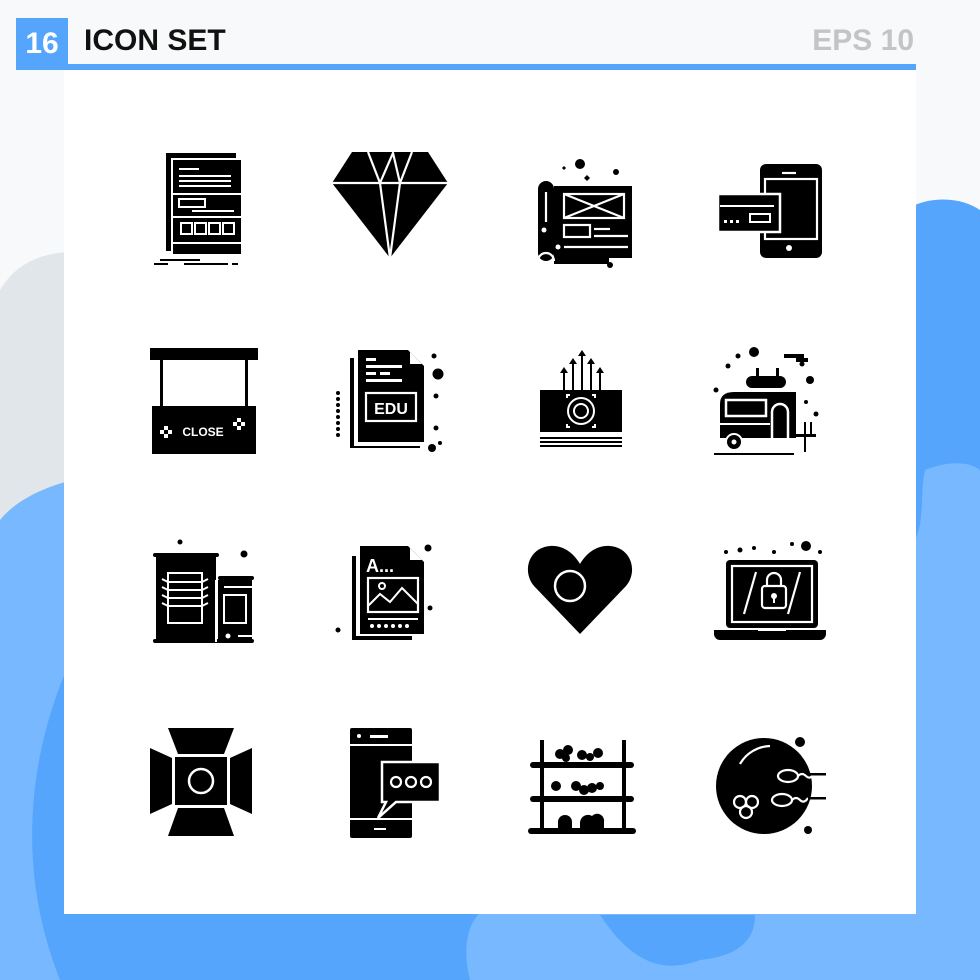 This screenshot has width=980, height=980. What do you see at coordinates (390, 208) in the screenshot?
I see `diamond-icon` at bounding box center [390, 208].